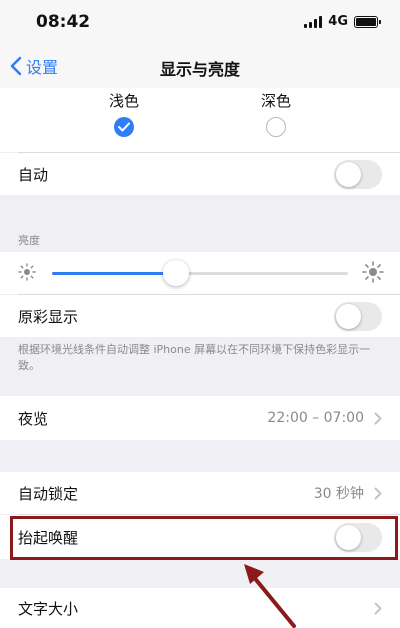  What do you see at coordinates (194, 357) in the screenshot?
I see `true-tone-footnote: 根据环境光线条件自动调整 iPhone 屏幕以在不同环境下保持色彩显示一致。` at bounding box center [194, 357].